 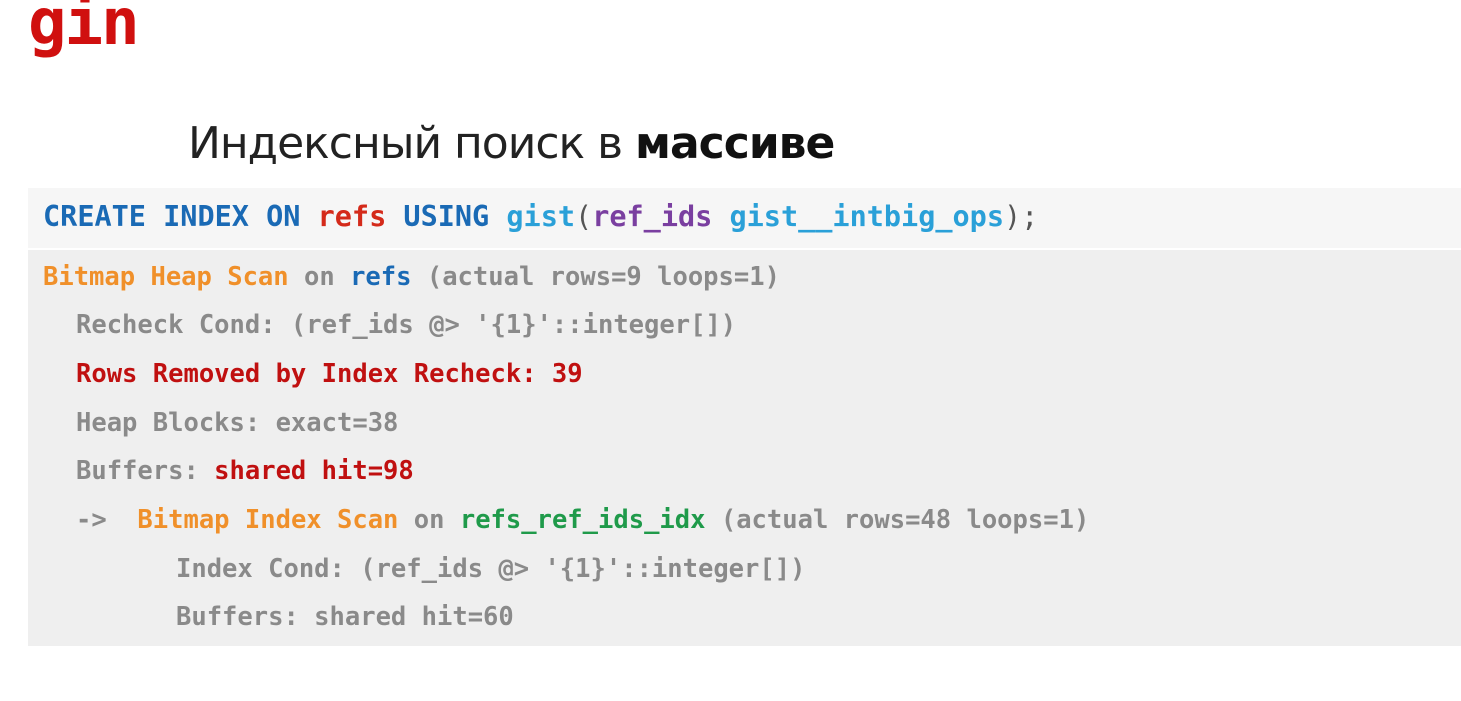 What do you see at coordinates (411, 143) in the screenshot?
I see `subtitle-text: Индексный поиск в` at bounding box center [411, 143].